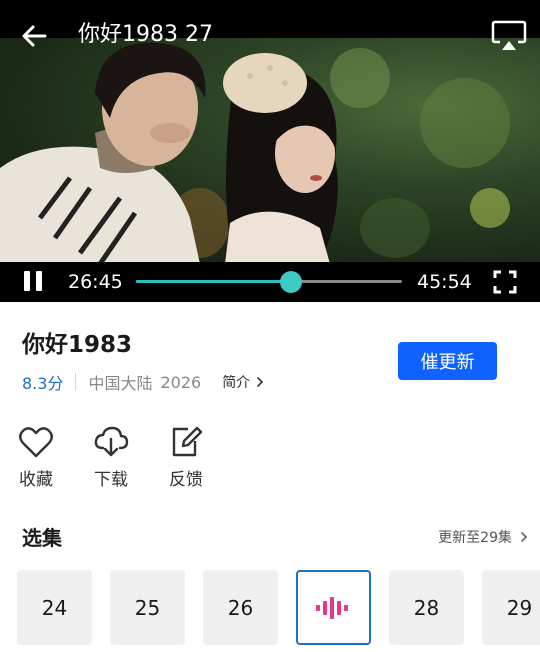 Image resolution: width=540 pixels, height=652 pixels. What do you see at coordinates (36, 480) in the screenshot?
I see `favorite-label: 收藏` at bounding box center [36, 480].